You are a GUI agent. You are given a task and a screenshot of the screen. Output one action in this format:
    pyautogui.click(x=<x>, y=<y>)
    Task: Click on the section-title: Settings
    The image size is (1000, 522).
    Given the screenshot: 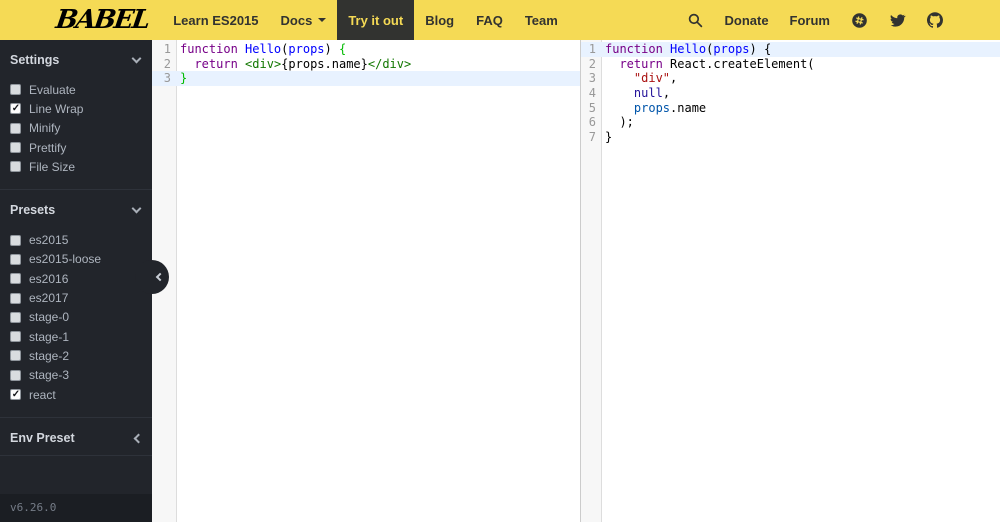 What is the action you would take?
    pyautogui.click(x=35, y=60)
    